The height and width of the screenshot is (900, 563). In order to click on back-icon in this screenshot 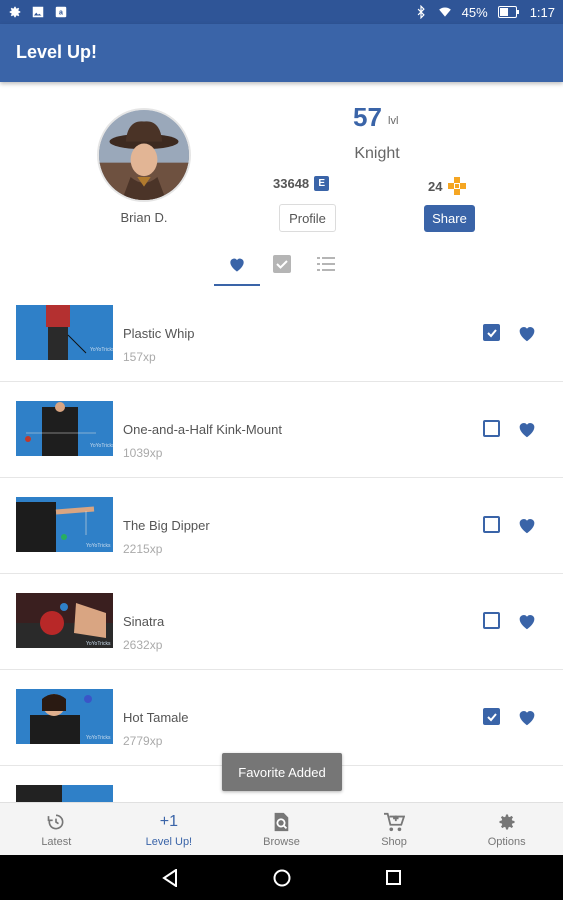, I will do `click(170, 877)`.